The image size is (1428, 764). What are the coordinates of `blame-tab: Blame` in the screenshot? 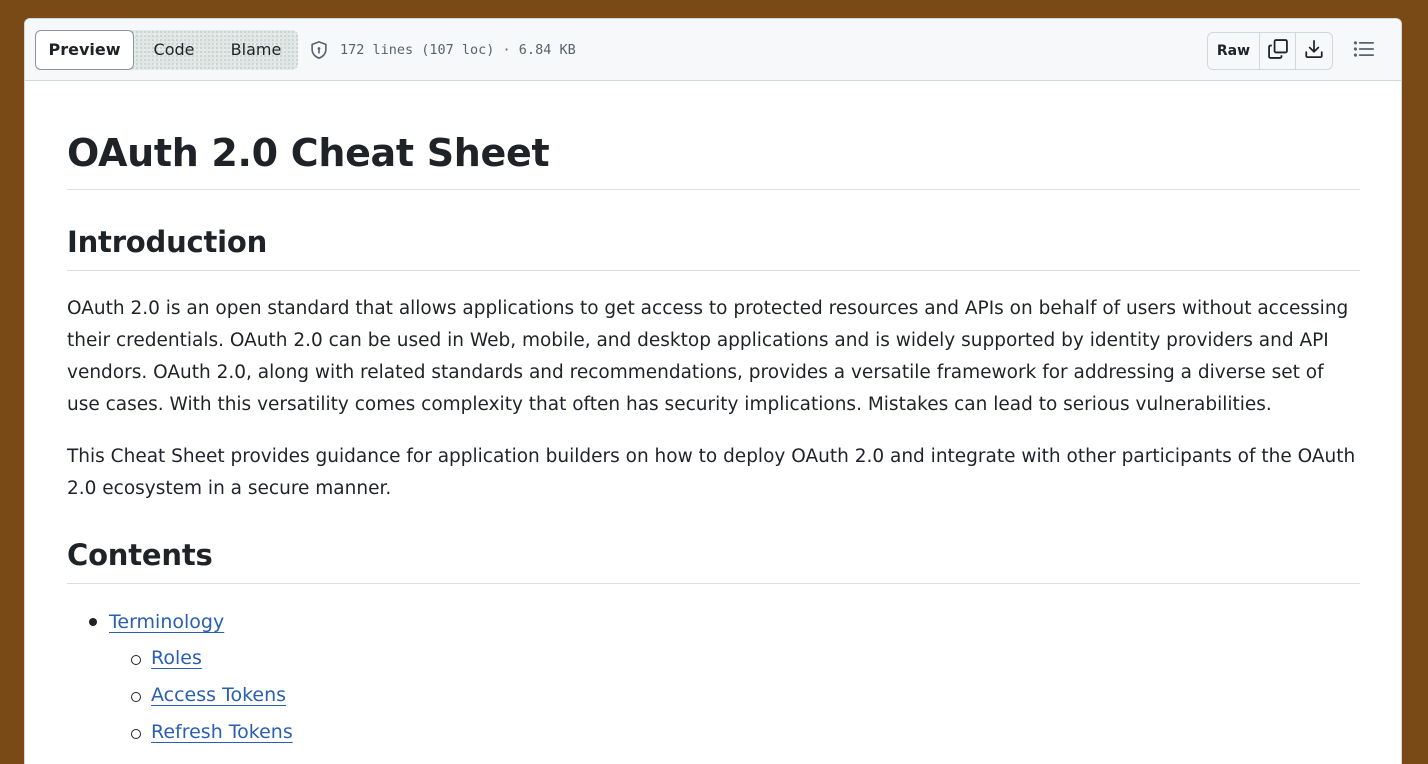 It's located at (256, 50).